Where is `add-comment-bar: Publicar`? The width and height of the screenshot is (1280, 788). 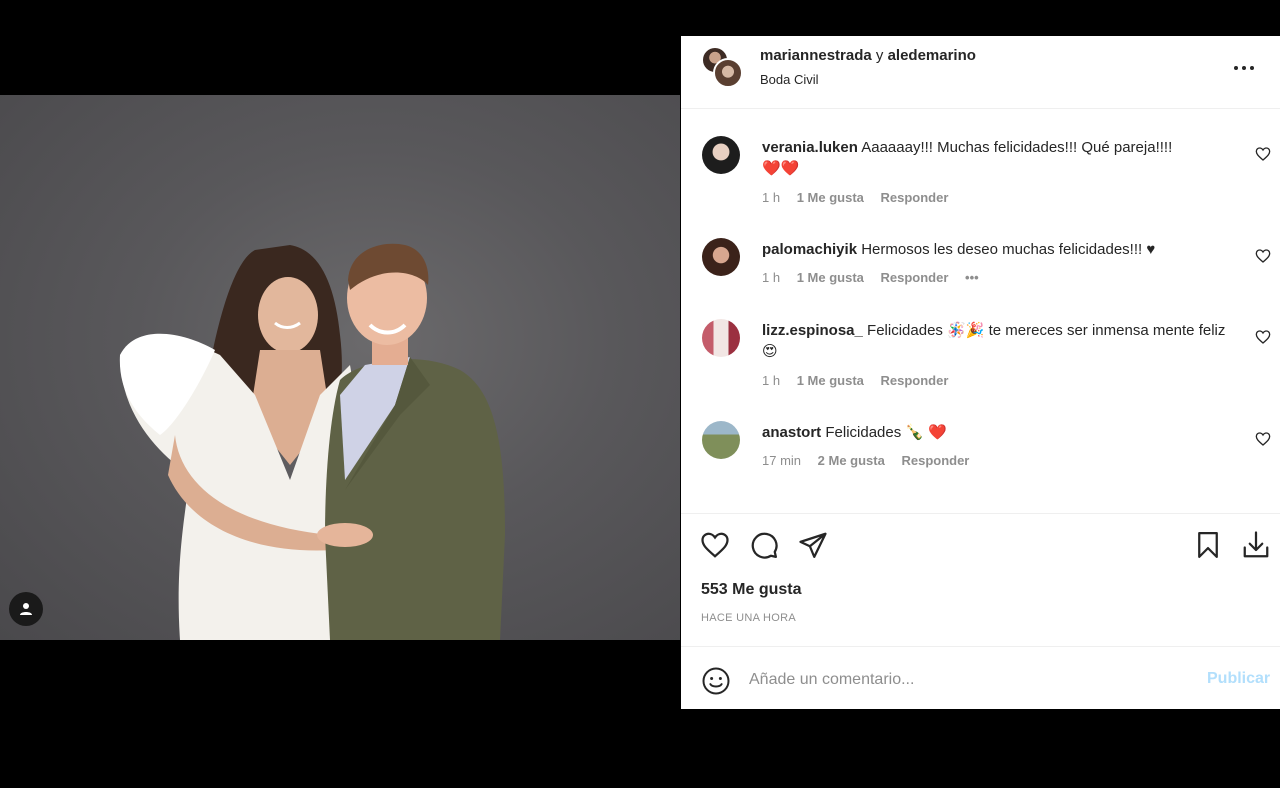
add-comment-bar: Publicar is located at coordinates (980, 677).